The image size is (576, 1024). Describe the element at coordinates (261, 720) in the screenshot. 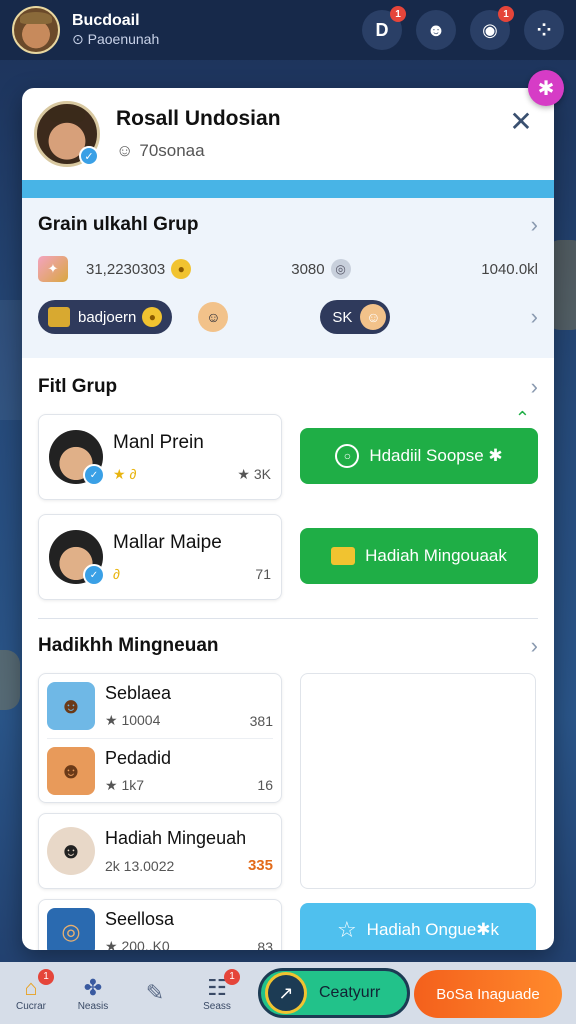

I see `item-right: 381` at that location.